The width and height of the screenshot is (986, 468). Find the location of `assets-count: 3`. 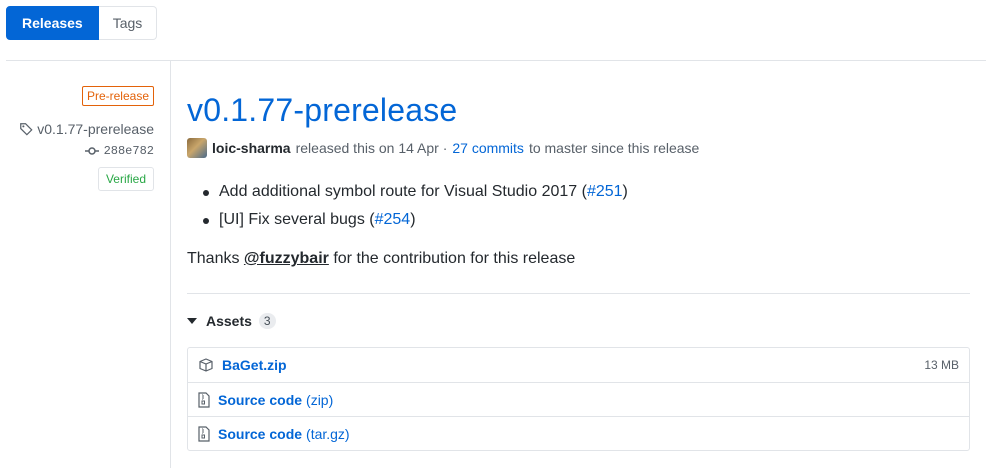

assets-count: 3 is located at coordinates (267, 321).